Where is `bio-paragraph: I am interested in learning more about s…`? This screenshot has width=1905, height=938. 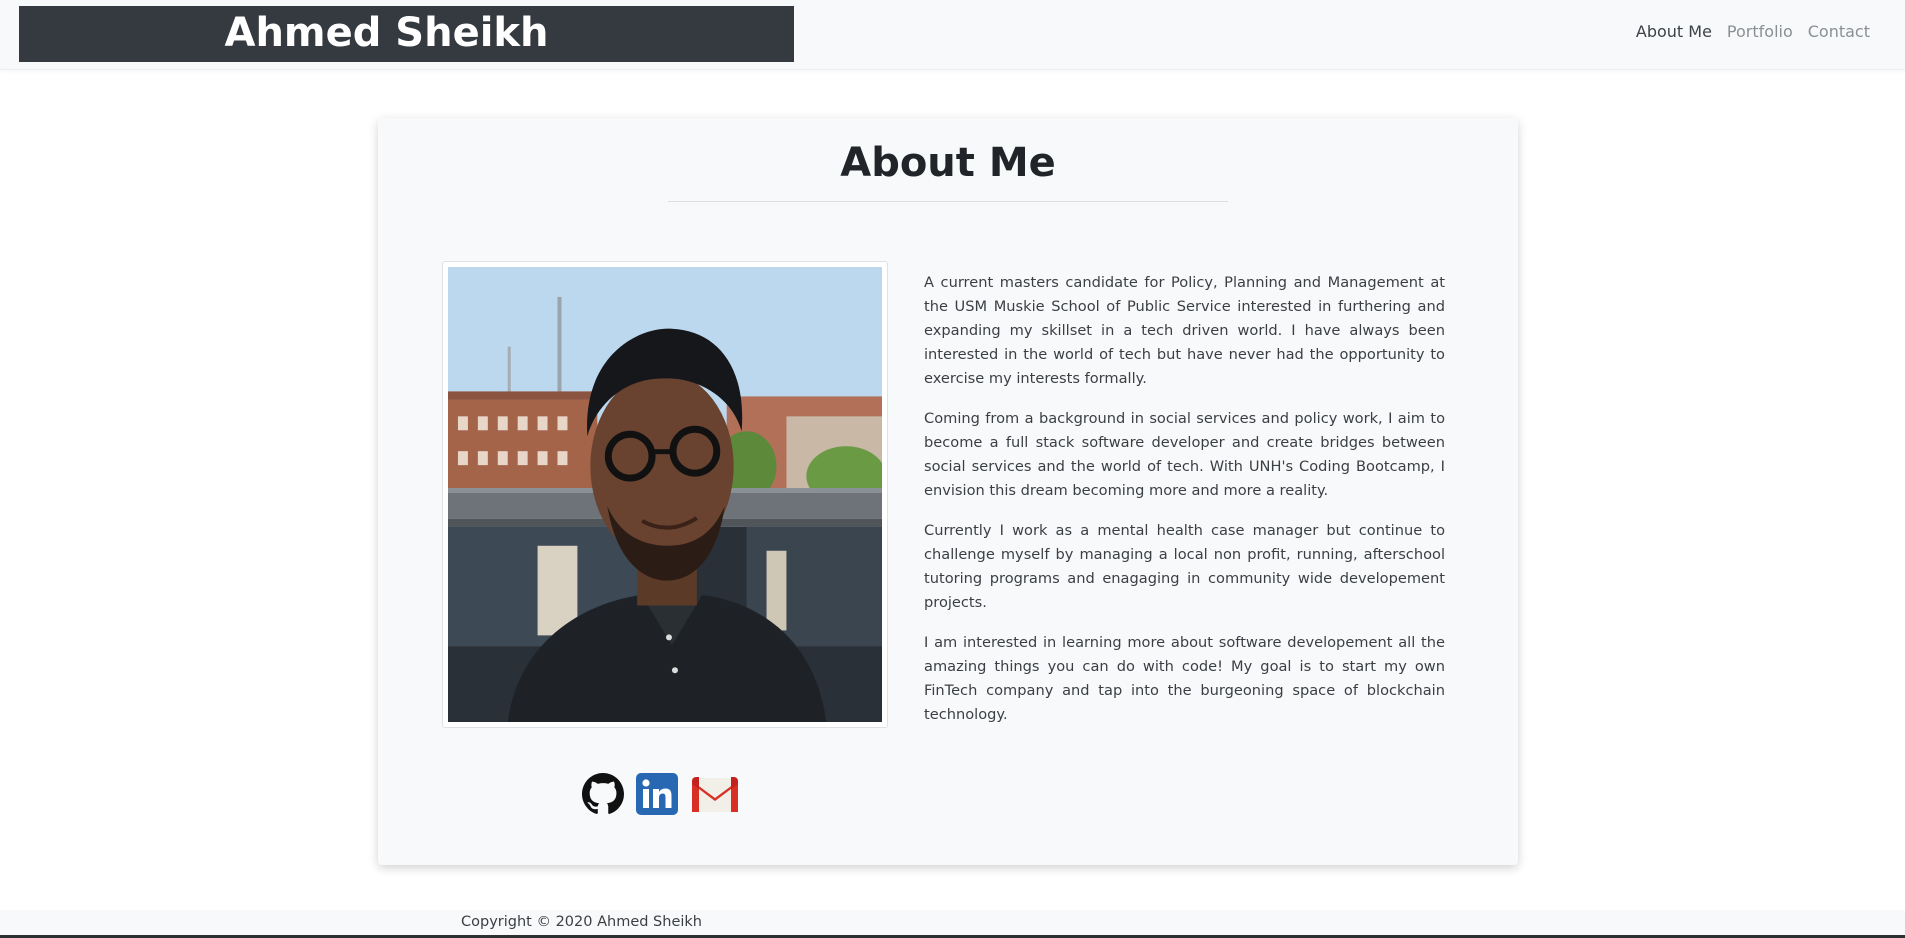
bio-paragraph: I am interested in learning more about s… is located at coordinates (1184, 678).